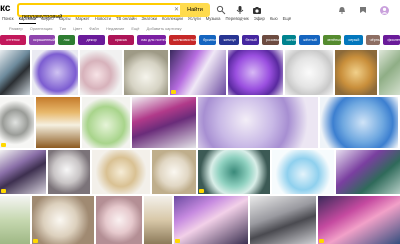 This screenshot has width=400, height=244. What do you see at coordinates (8, 20) in the screenshot?
I see `nav-item: Поиск` at bounding box center [8, 20].